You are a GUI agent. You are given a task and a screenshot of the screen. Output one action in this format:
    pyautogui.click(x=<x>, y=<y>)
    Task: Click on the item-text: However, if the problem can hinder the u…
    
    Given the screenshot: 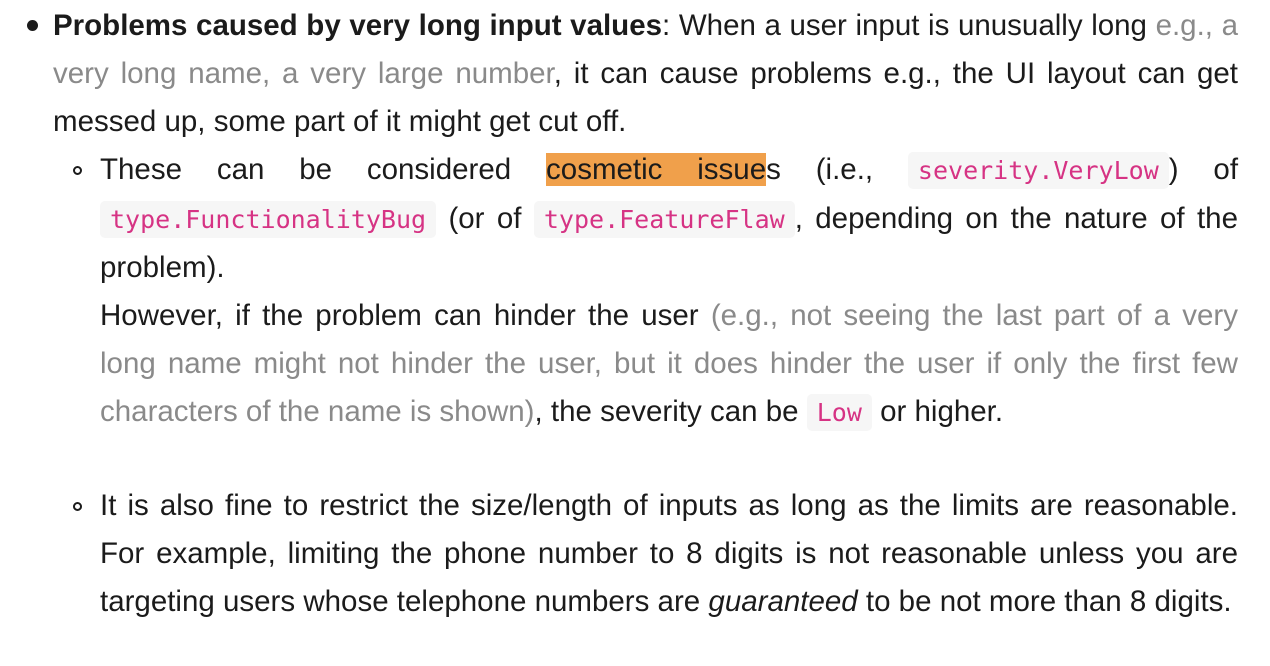 What is the action you would take?
    pyautogui.click(x=405, y=315)
    